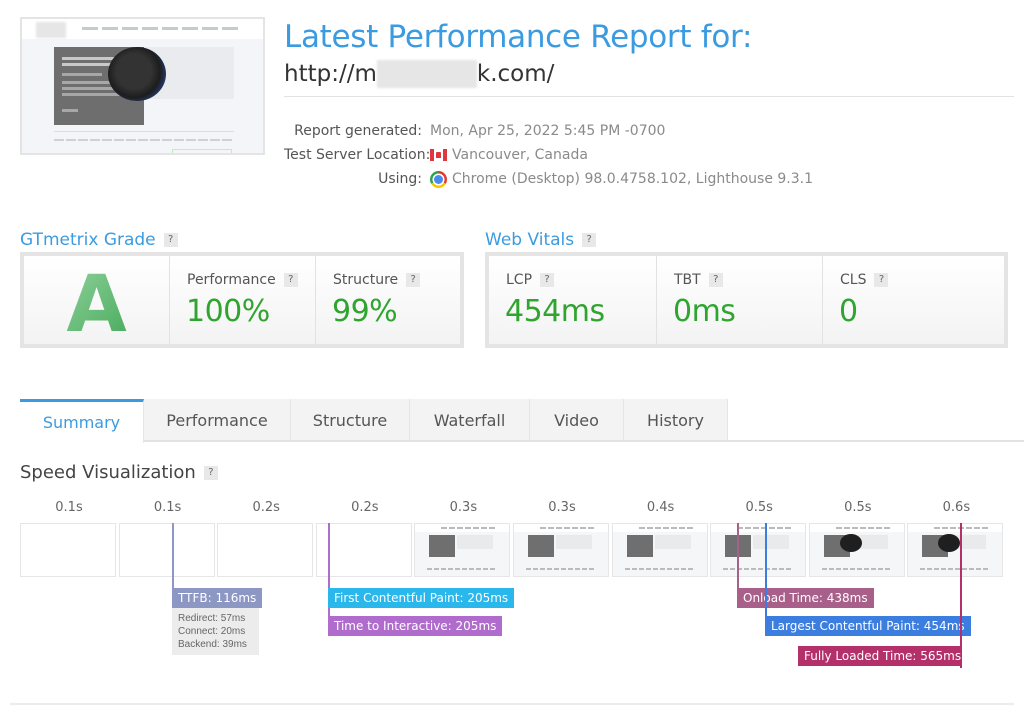 This screenshot has height=728, width=1024. I want to click on thumb-nav-links, so click(162, 28).